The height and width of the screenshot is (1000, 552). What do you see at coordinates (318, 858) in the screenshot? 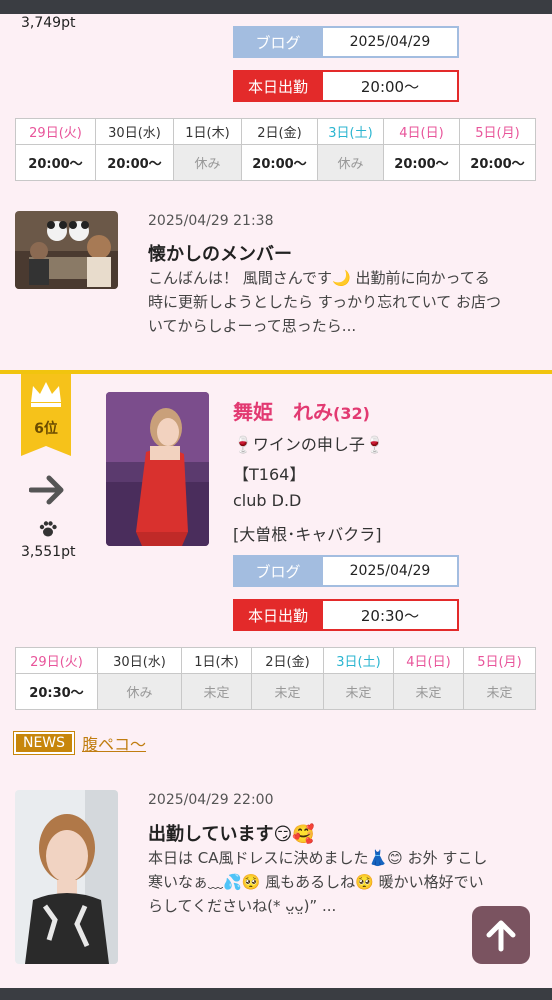
I see `post-excerpt-line: 本日は CA風ドレスに決めました👗😊 お外 すこし` at bounding box center [318, 858].